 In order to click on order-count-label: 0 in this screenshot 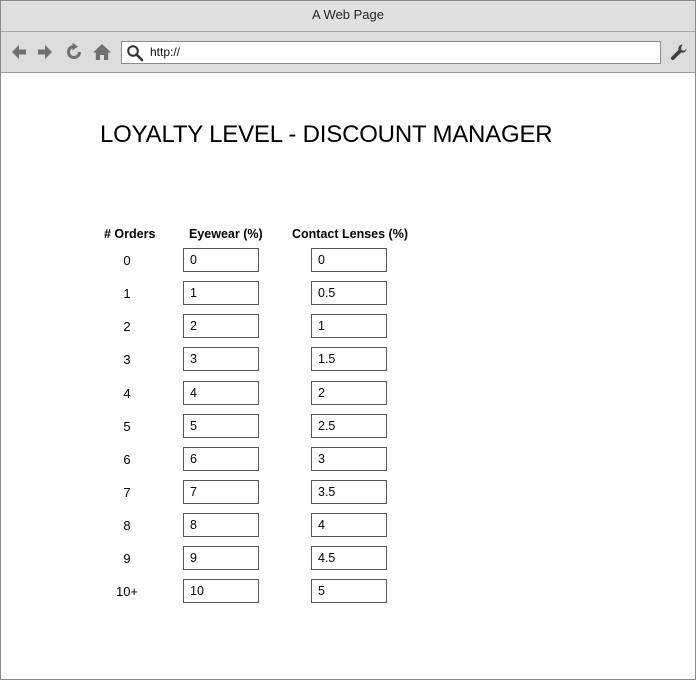, I will do `click(127, 260)`.